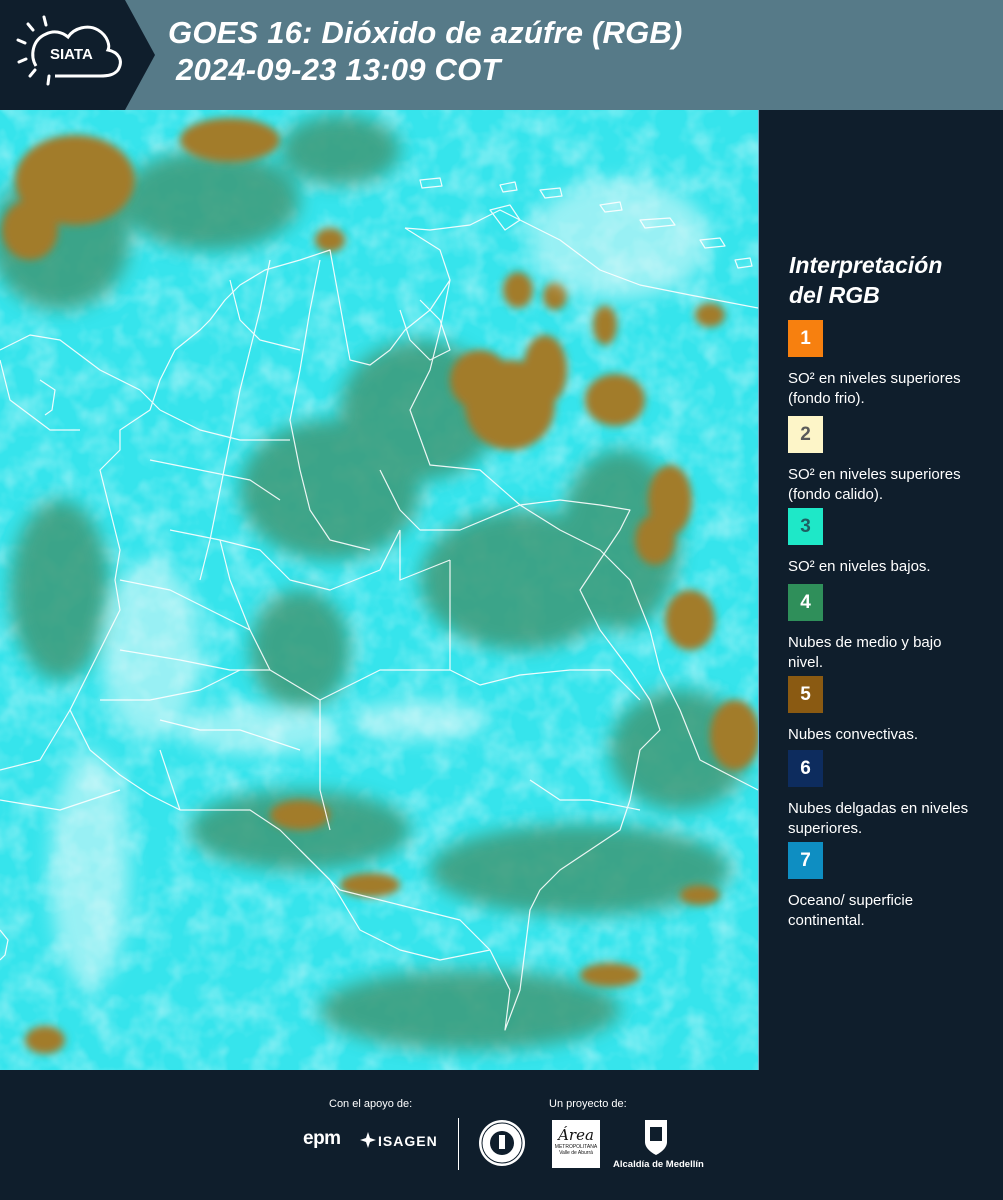 The width and height of the screenshot is (1003, 1200). What do you see at coordinates (878, 818) in the screenshot?
I see `legend-label-6: Nubes delgadas en niveles superiores.` at bounding box center [878, 818].